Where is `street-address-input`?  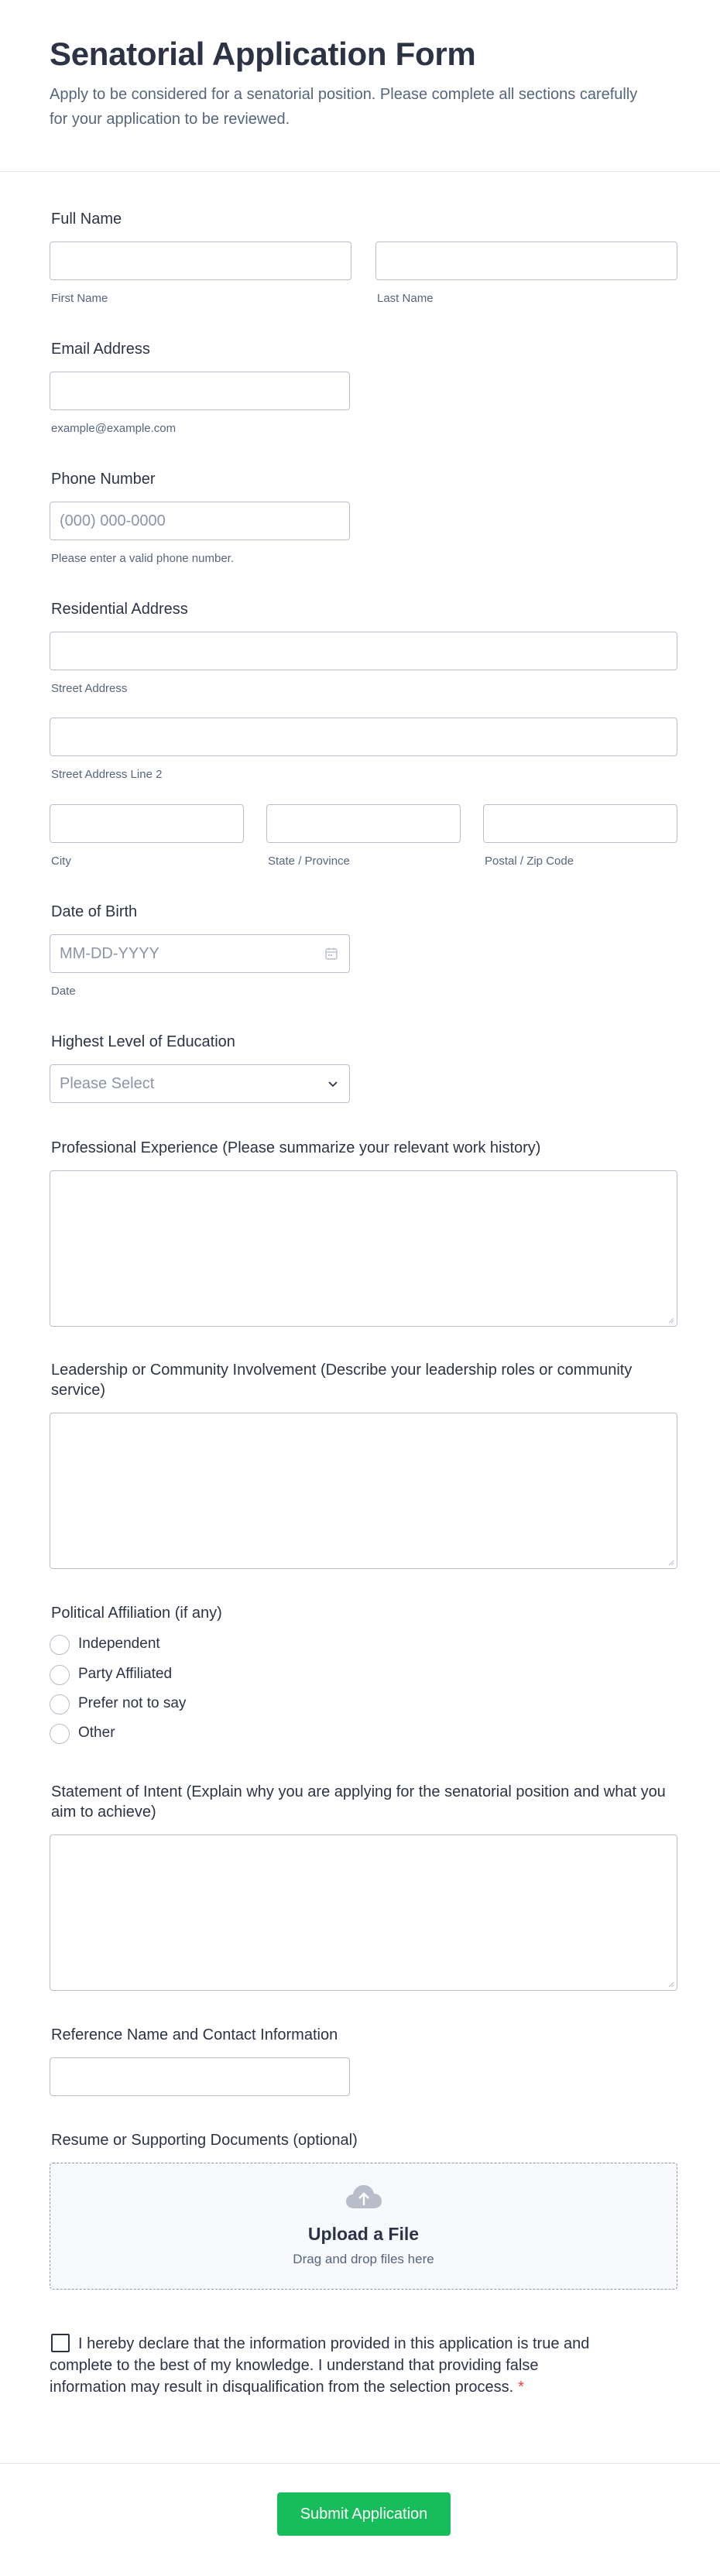
street-address-input is located at coordinates (363, 651).